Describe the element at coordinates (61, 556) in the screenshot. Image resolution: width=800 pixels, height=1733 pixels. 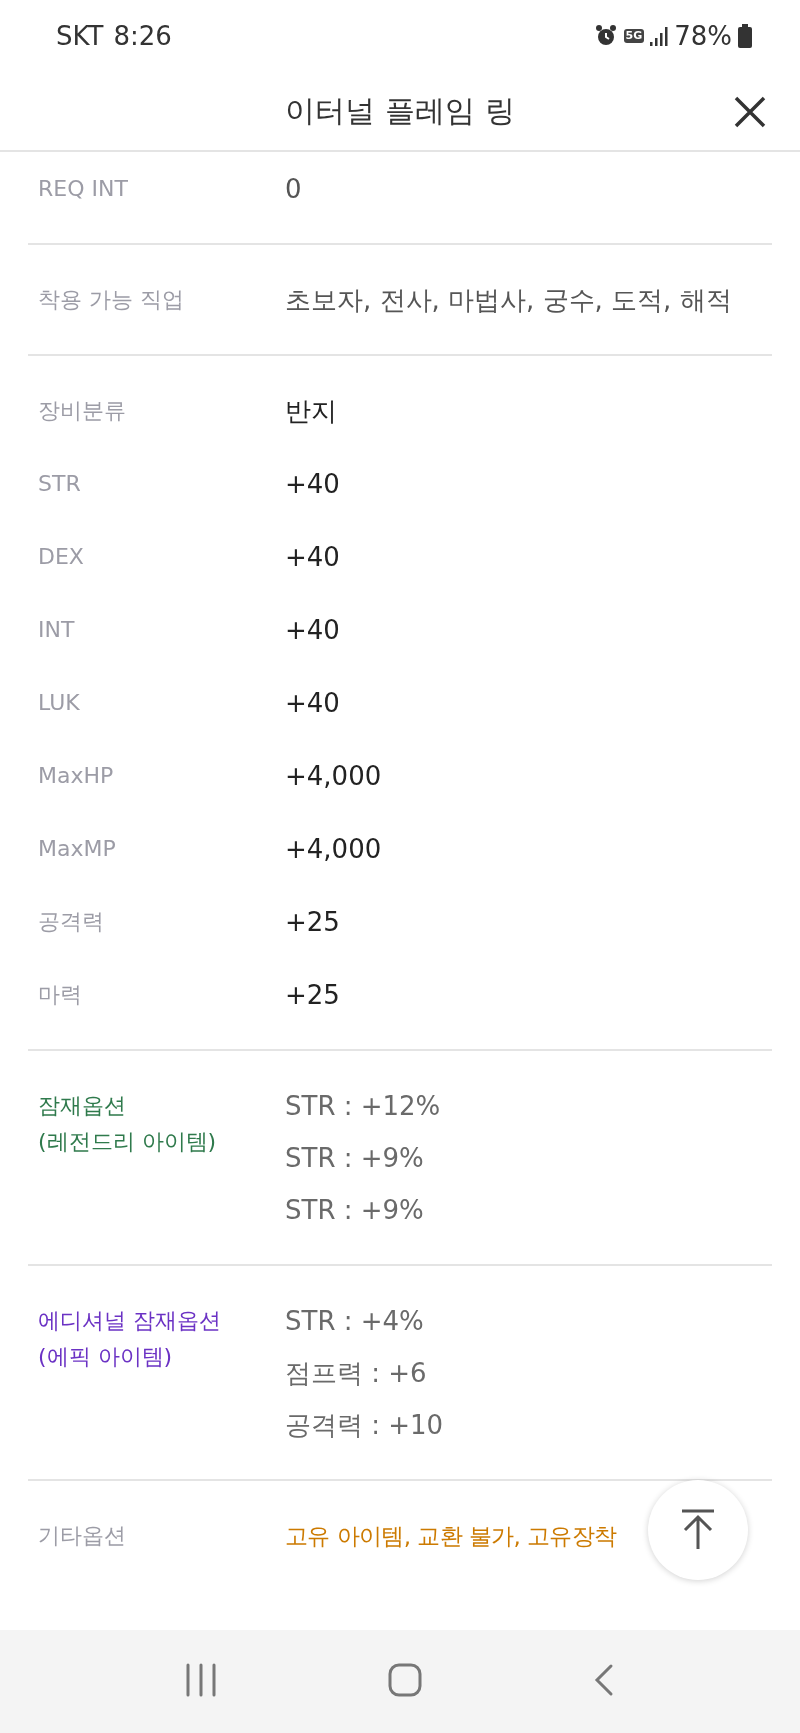
I see `field-label: DEX` at that location.